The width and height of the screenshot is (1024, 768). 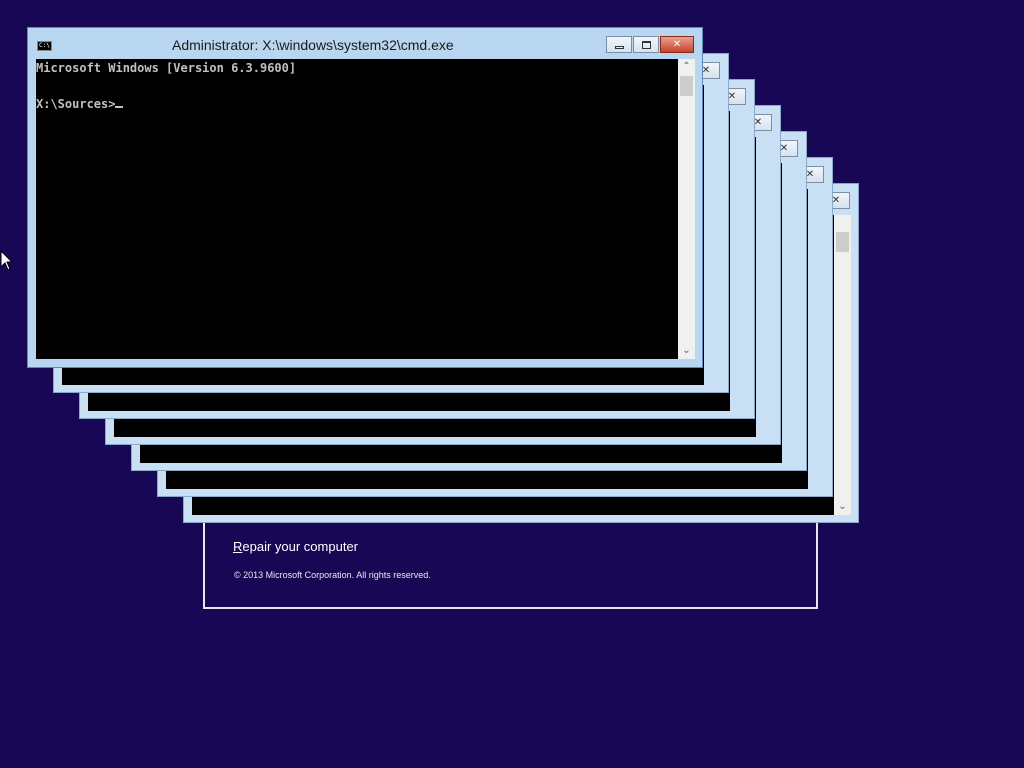 What do you see at coordinates (842, 223) in the screenshot?
I see `chevron-up-icon` at bounding box center [842, 223].